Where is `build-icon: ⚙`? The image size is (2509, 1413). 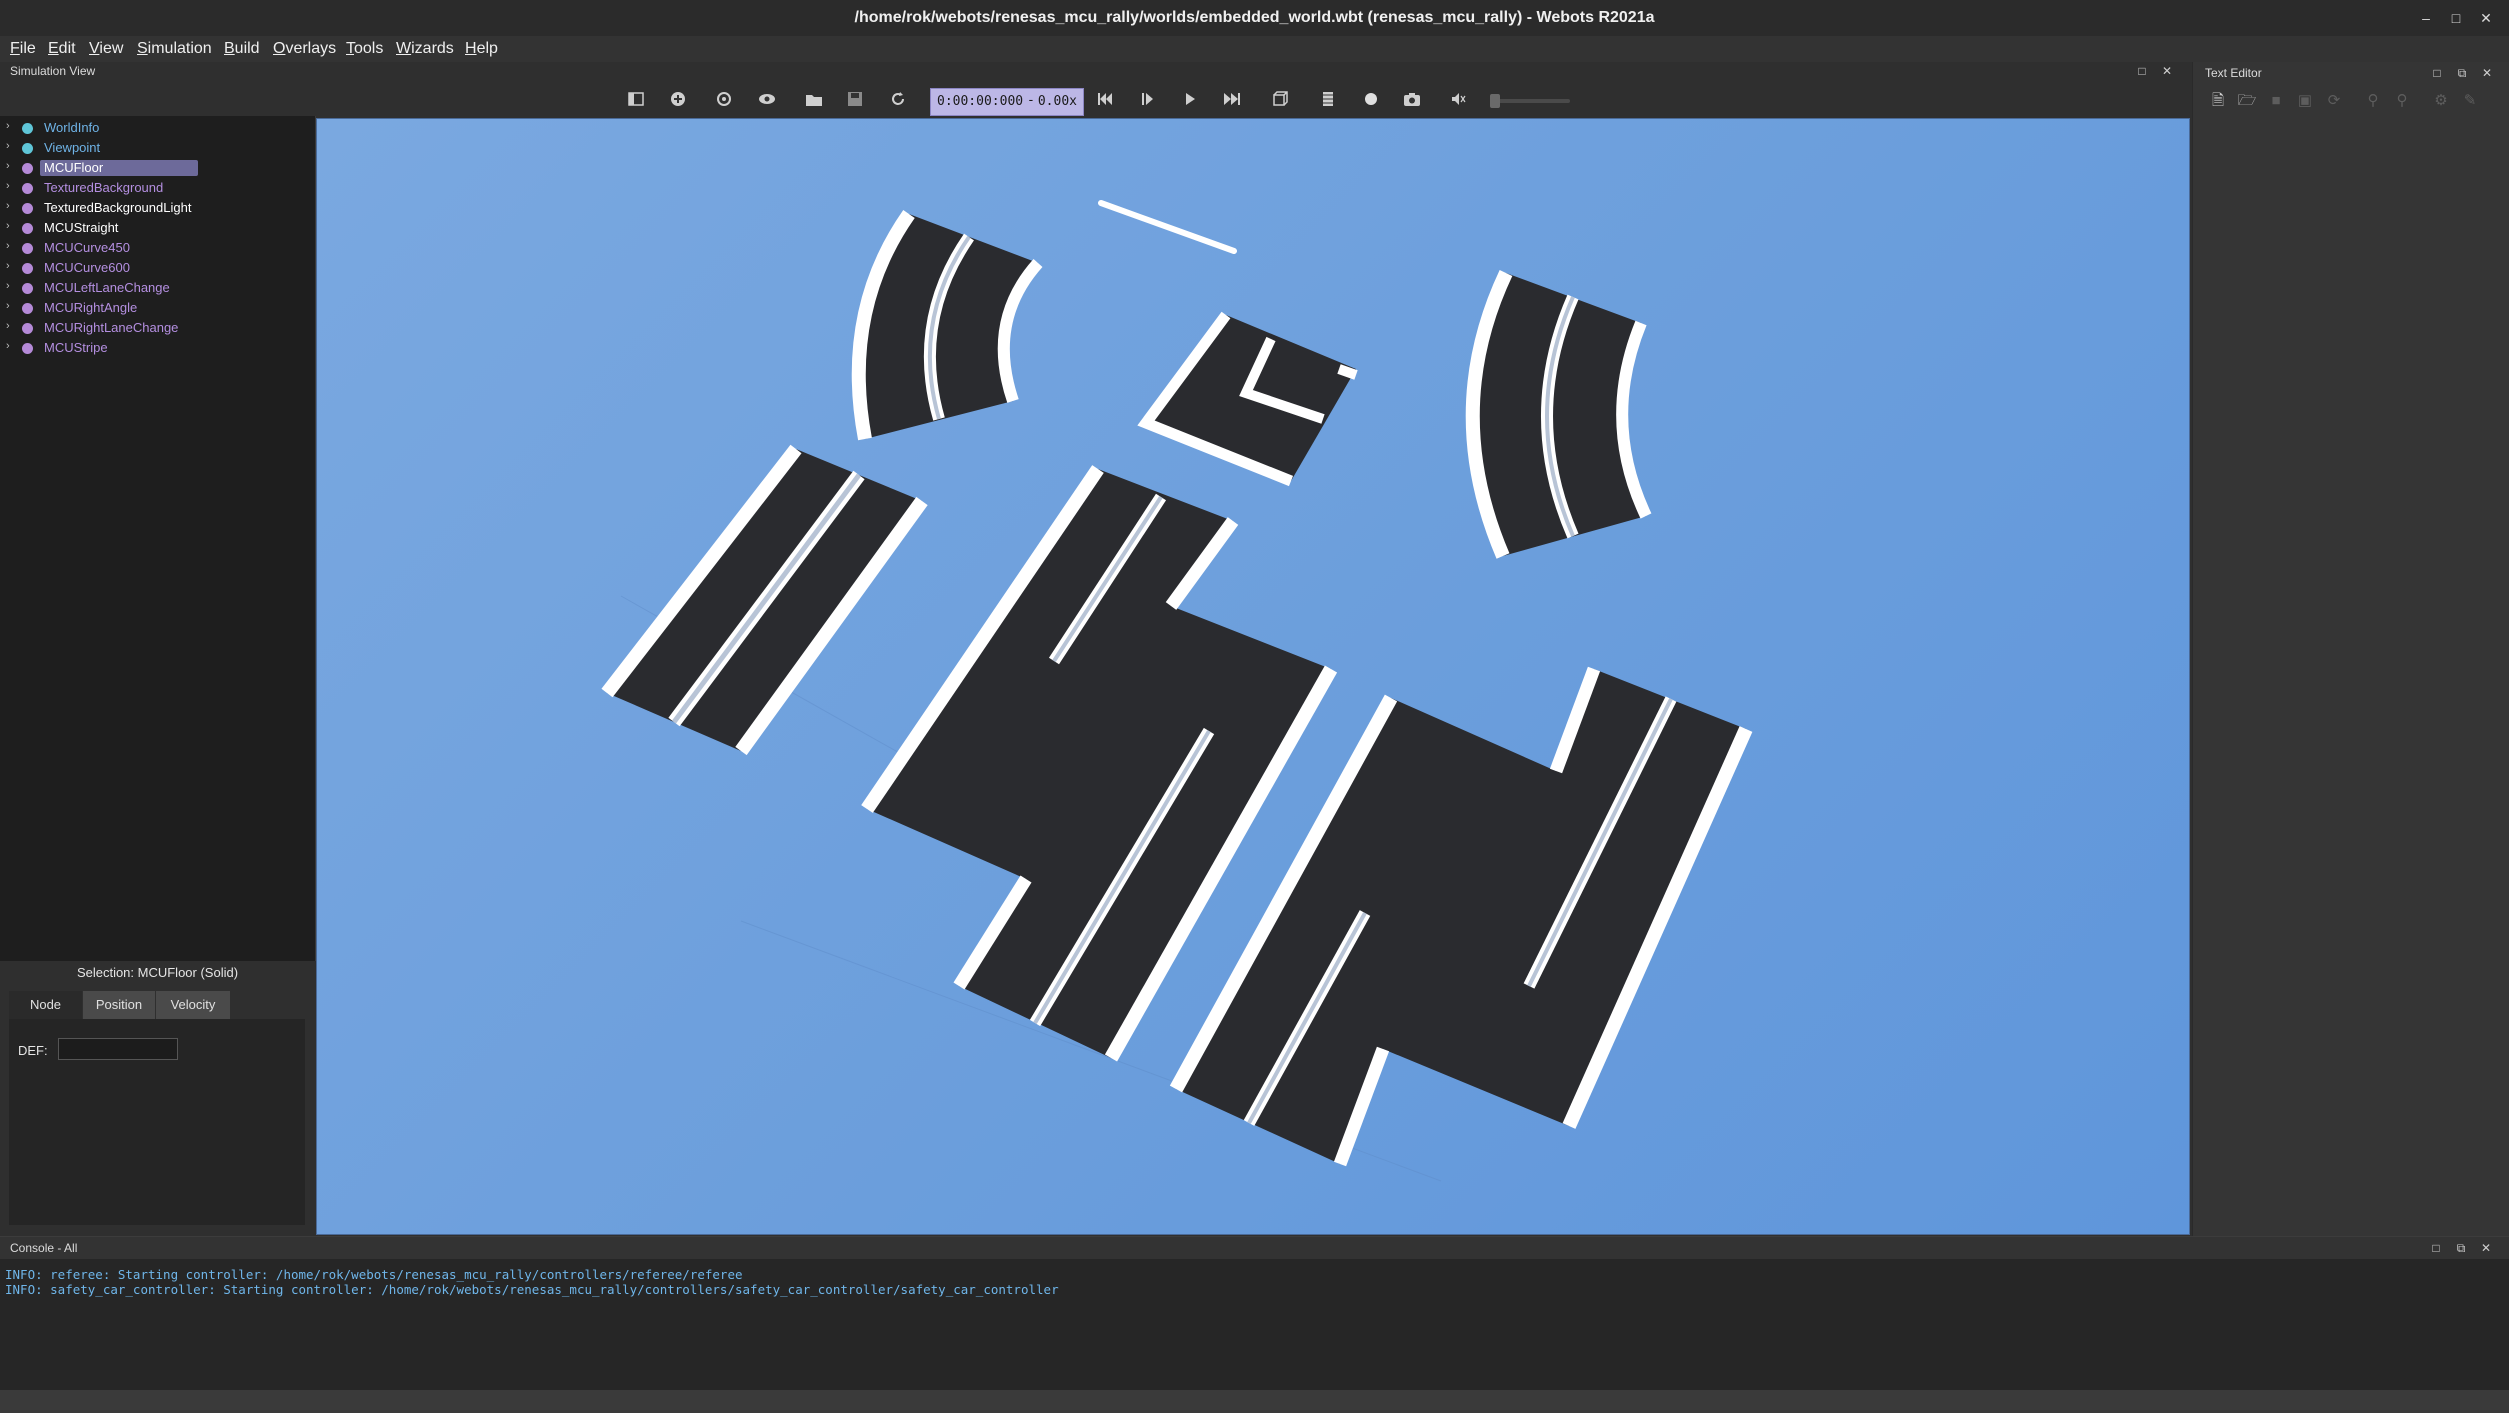 build-icon: ⚙ is located at coordinates (2441, 100).